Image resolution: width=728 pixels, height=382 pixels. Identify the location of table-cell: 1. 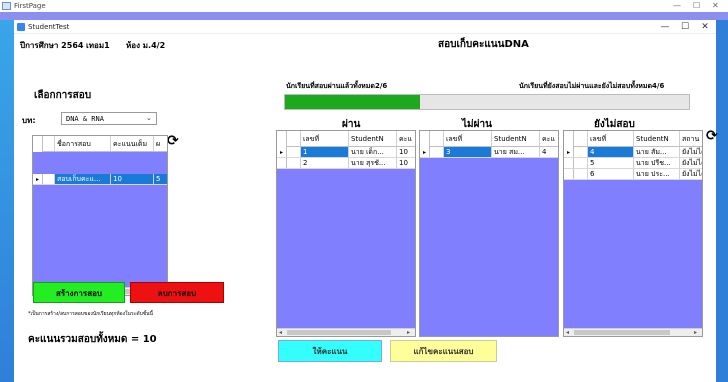
(325, 152).